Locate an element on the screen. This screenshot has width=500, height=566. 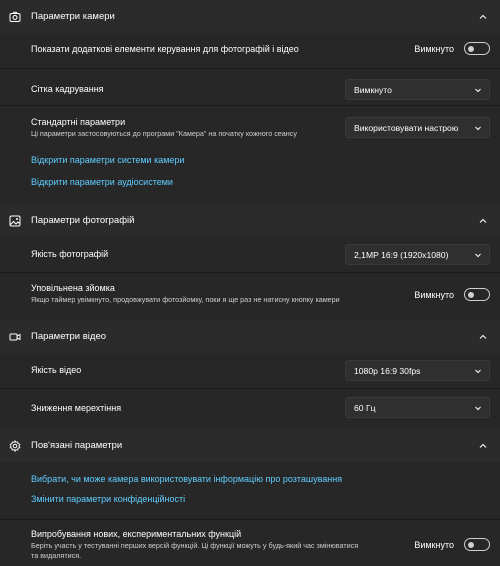
extra-controls-toggle-row: Вимкнуто is located at coordinates (452, 48).